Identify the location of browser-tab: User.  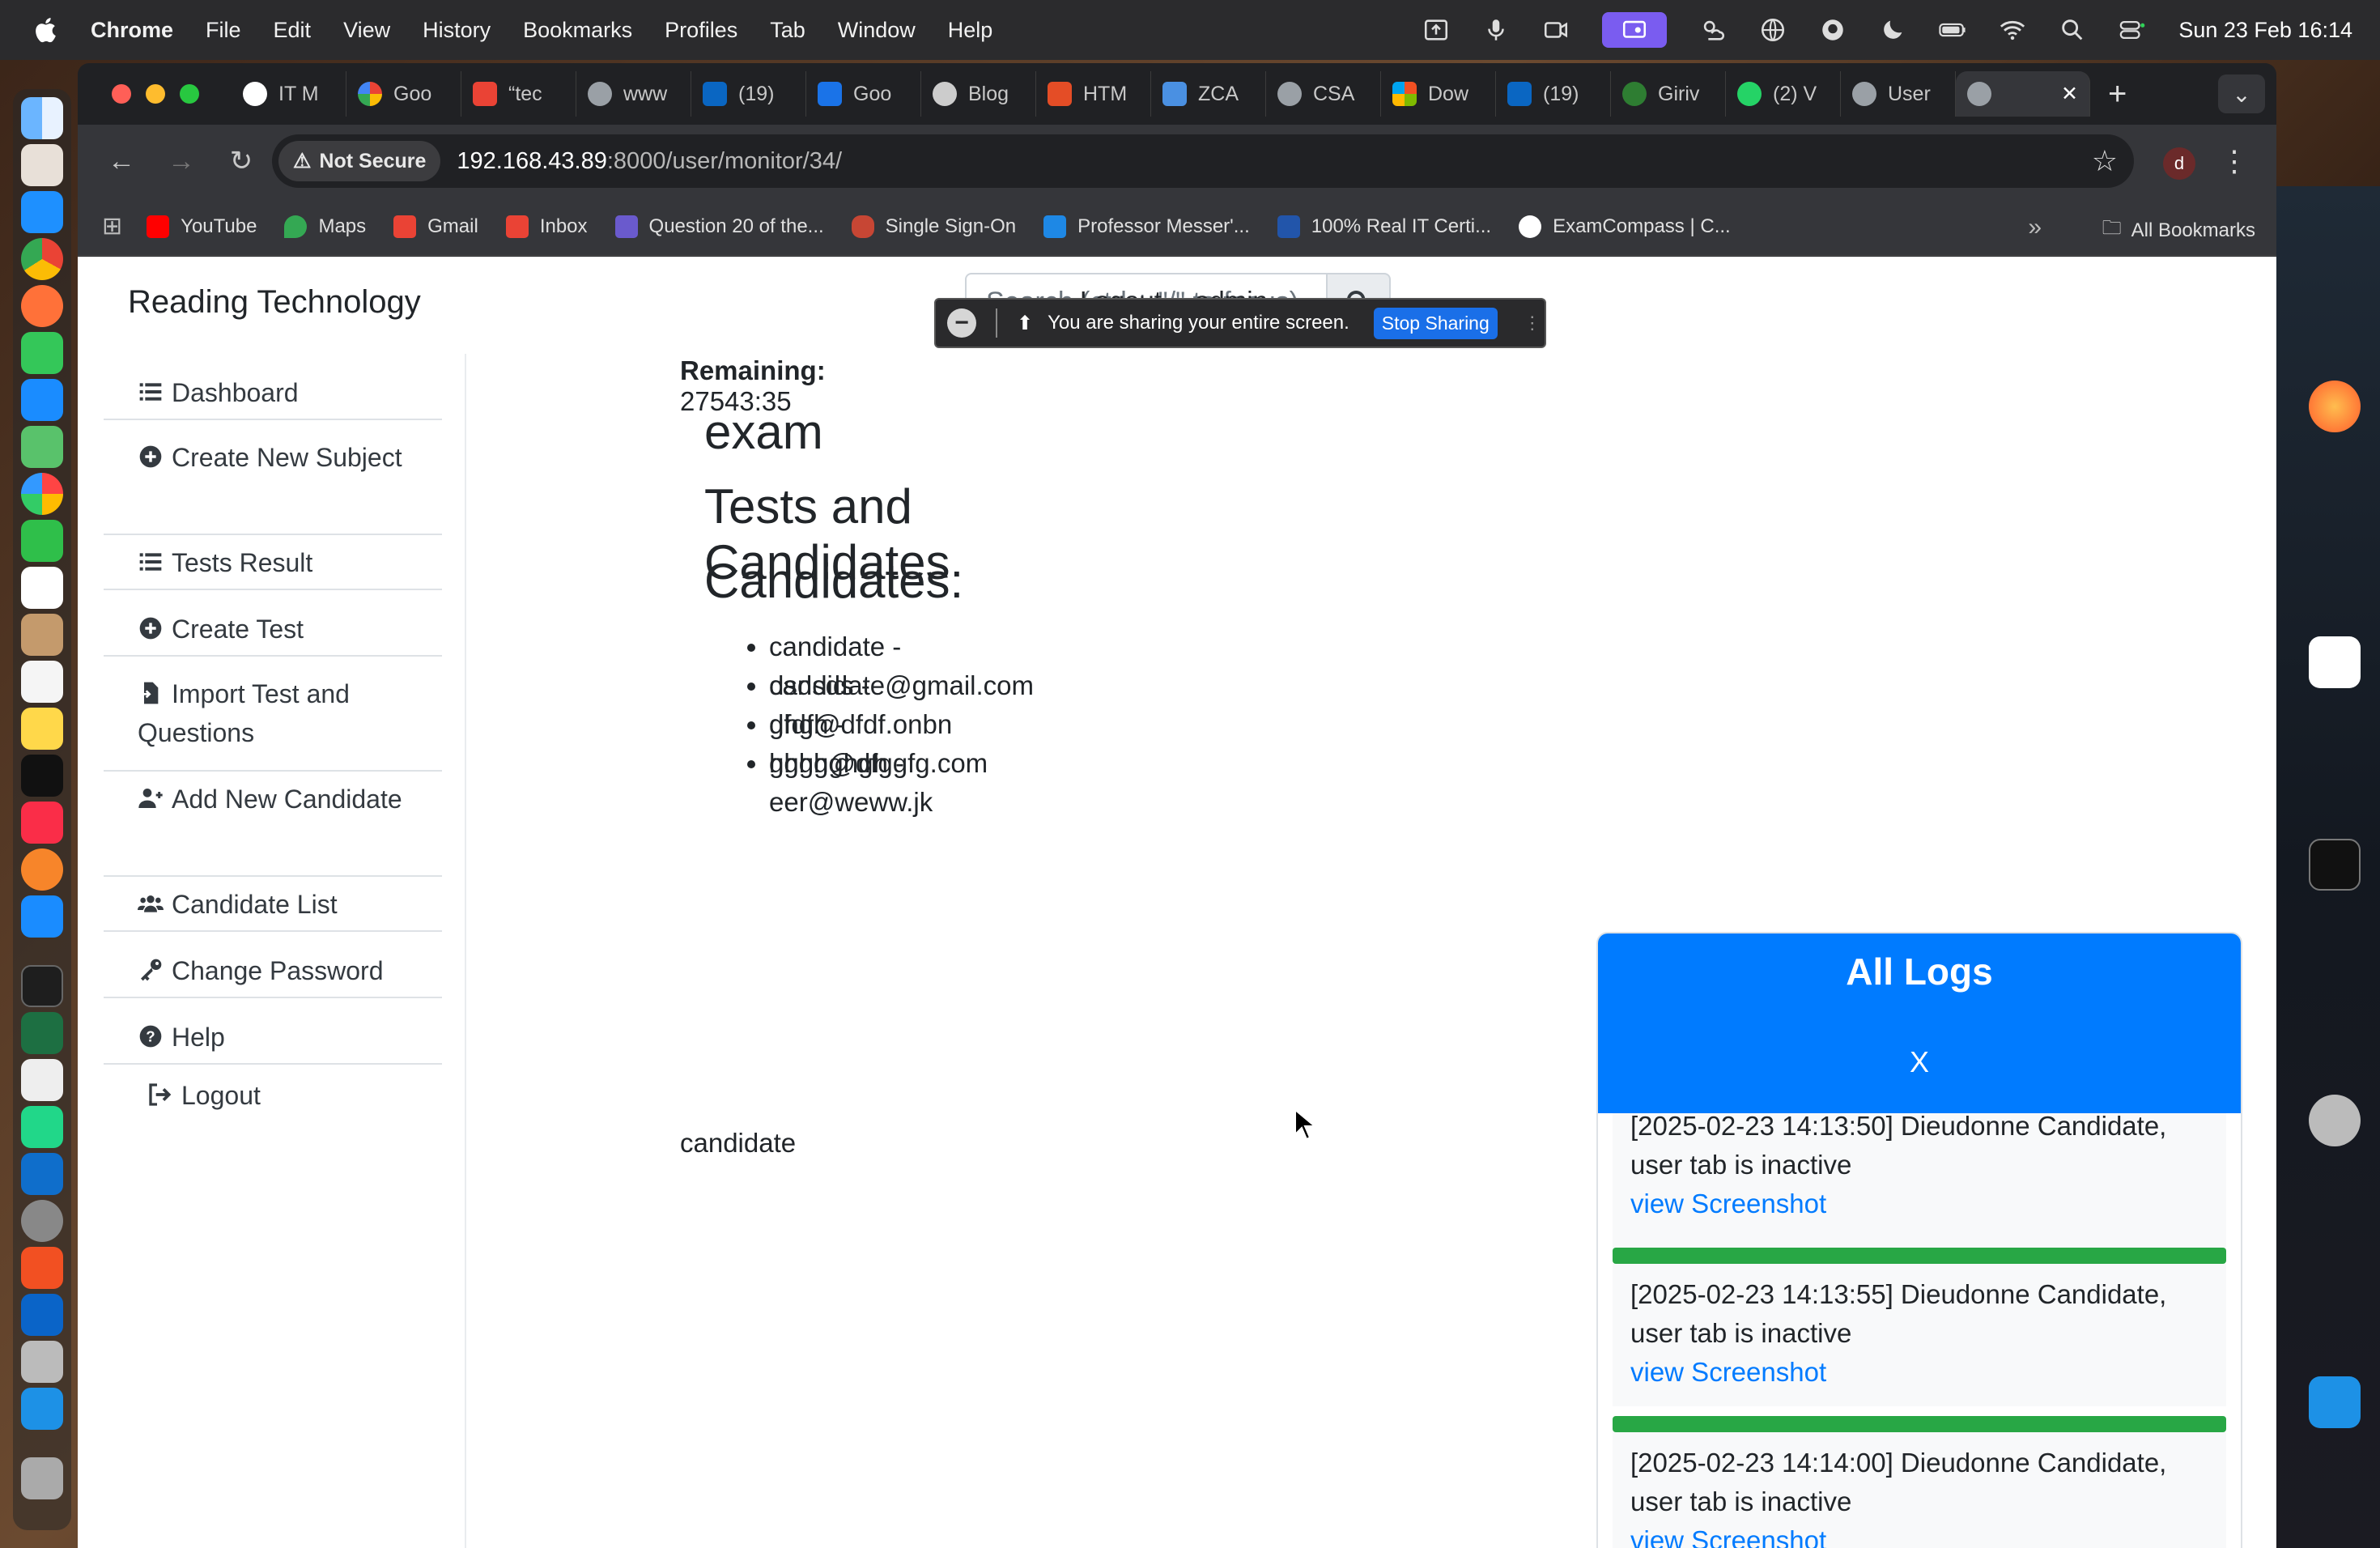
(1899, 94).